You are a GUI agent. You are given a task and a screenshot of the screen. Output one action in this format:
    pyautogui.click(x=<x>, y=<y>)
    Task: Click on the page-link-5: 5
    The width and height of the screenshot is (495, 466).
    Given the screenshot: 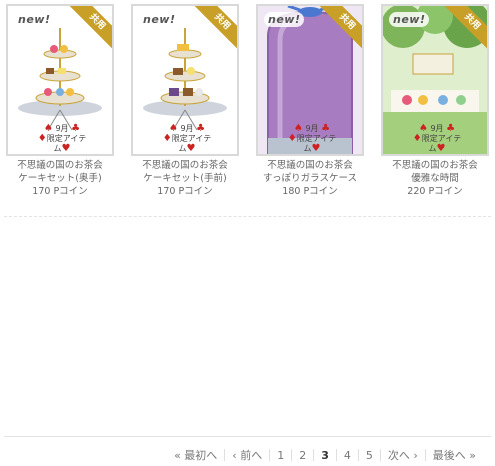 What is the action you would take?
    pyautogui.click(x=369, y=455)
    